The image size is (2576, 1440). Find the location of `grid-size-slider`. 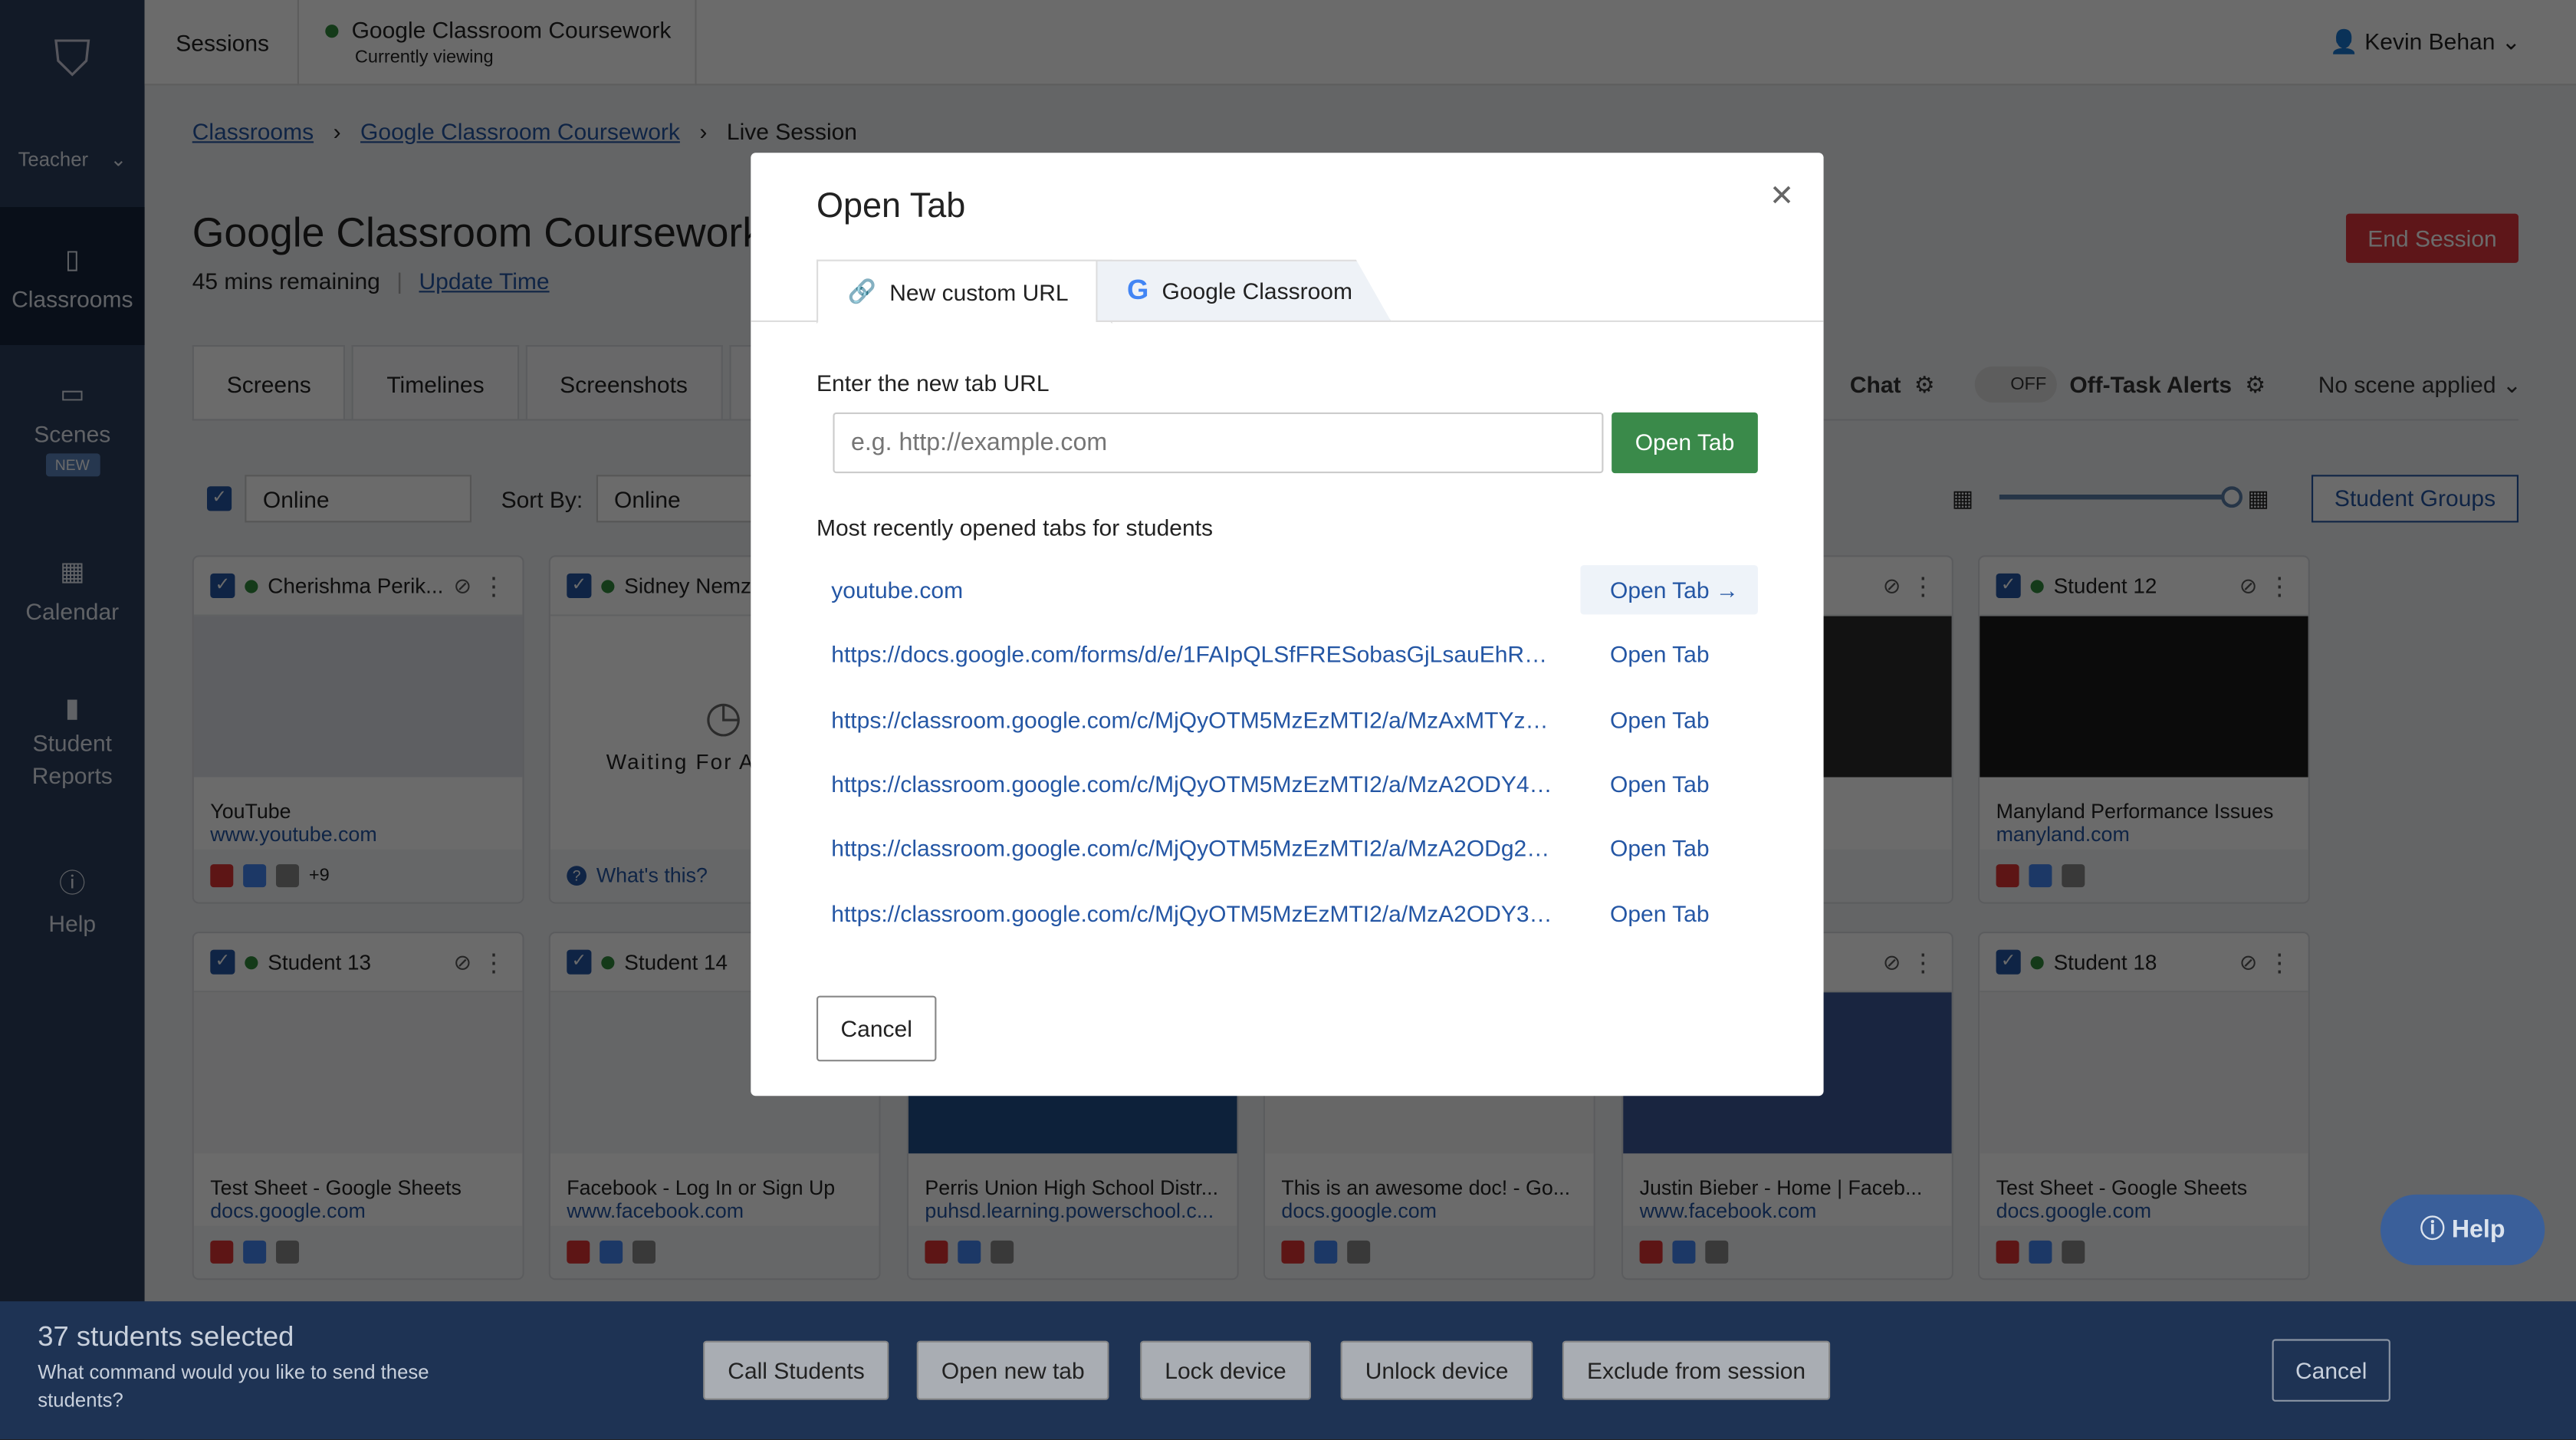

grid-size-slider is located at coordinates (2121, 497).